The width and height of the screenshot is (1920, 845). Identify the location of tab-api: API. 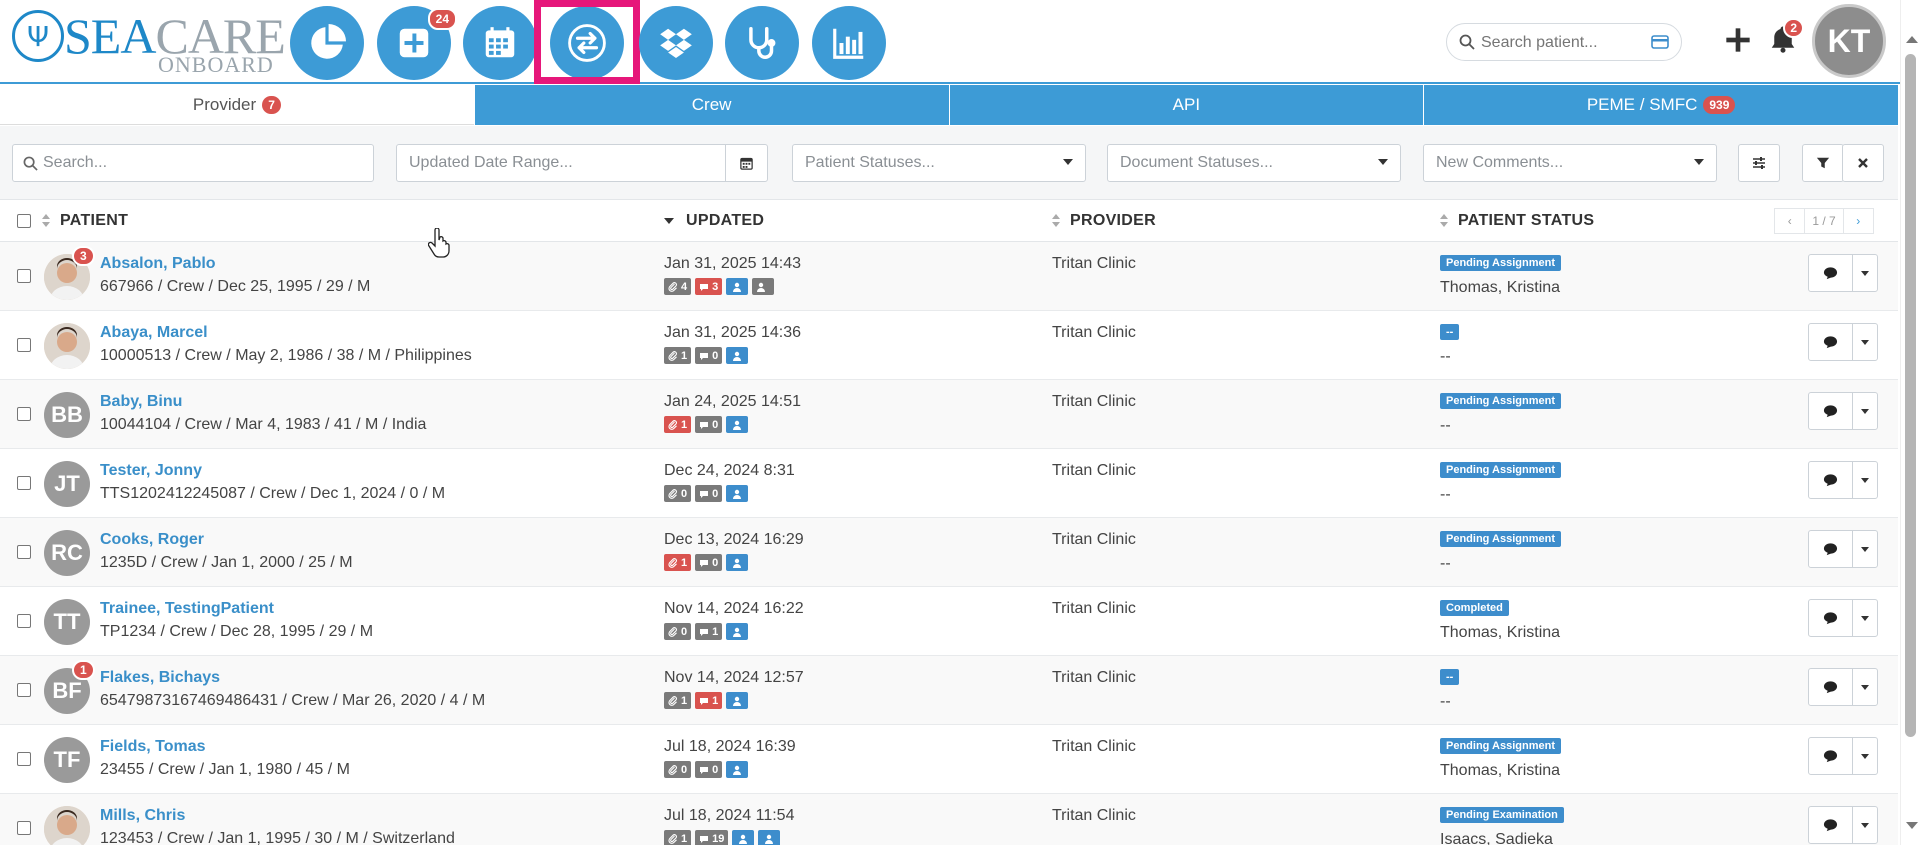
(1186, 105).